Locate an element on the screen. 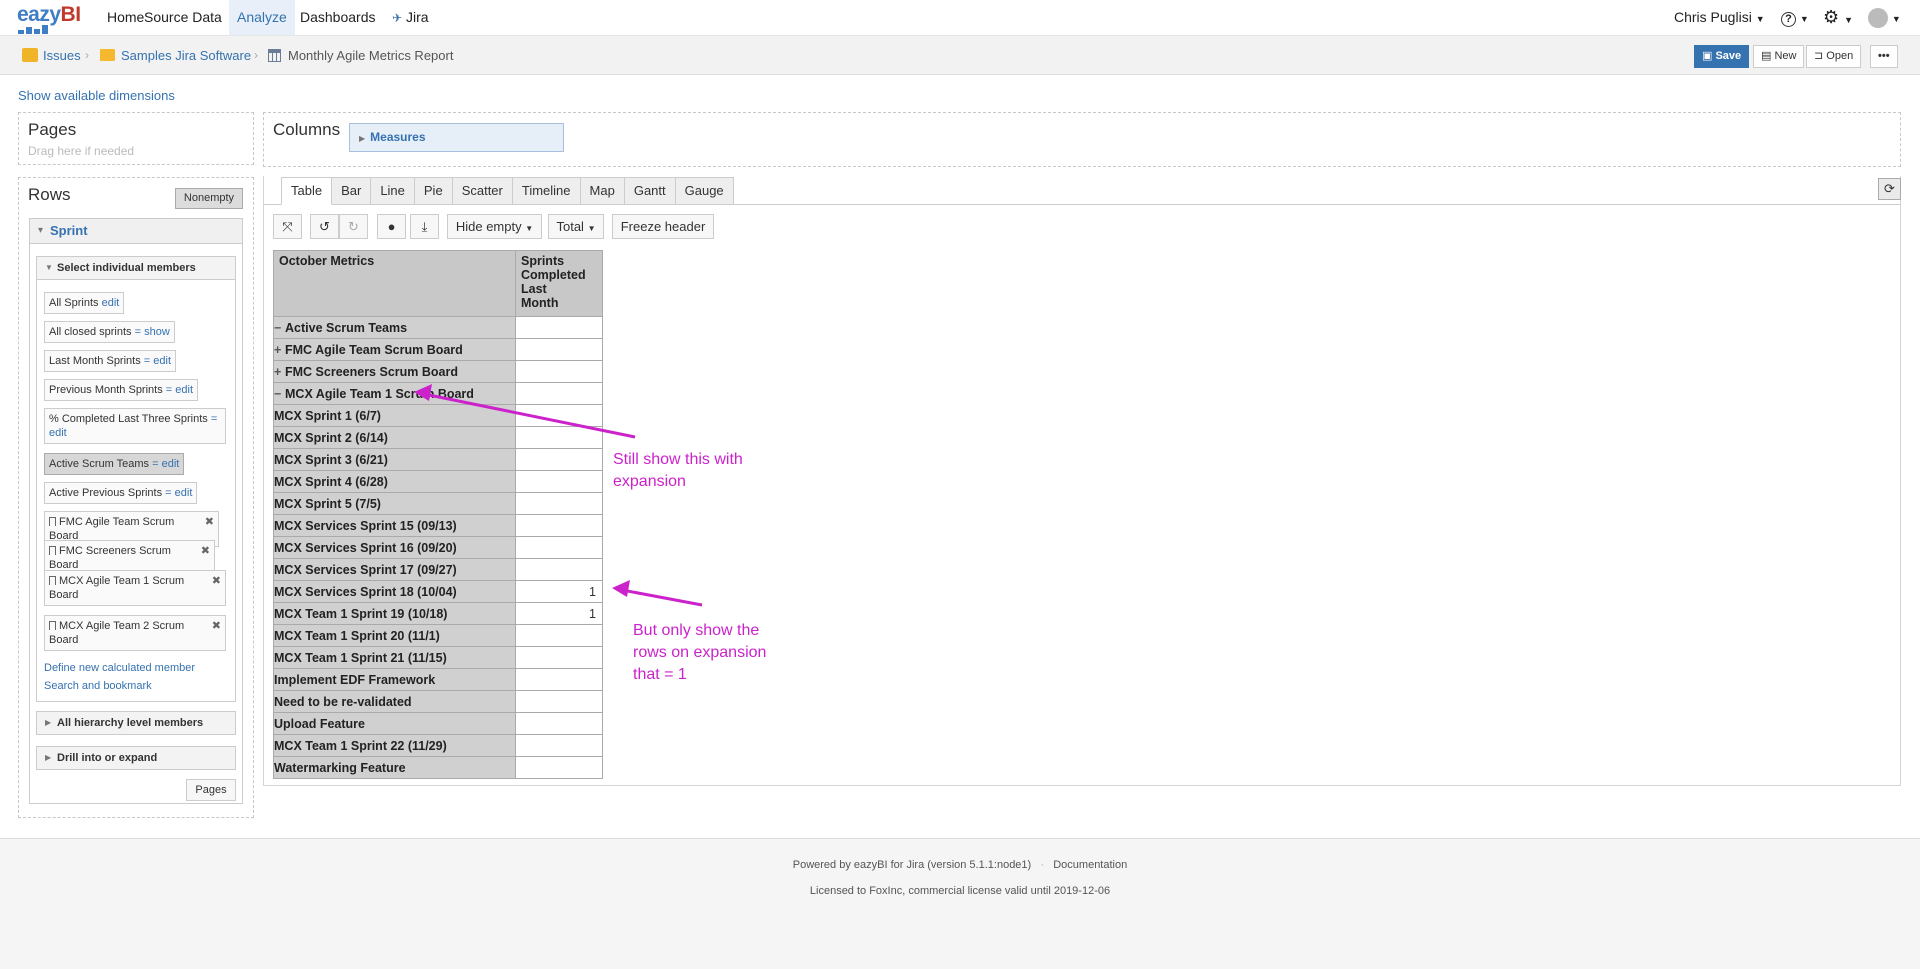 This screenshot has width=1920, height=969. footer is located at coordinates (960, 903).